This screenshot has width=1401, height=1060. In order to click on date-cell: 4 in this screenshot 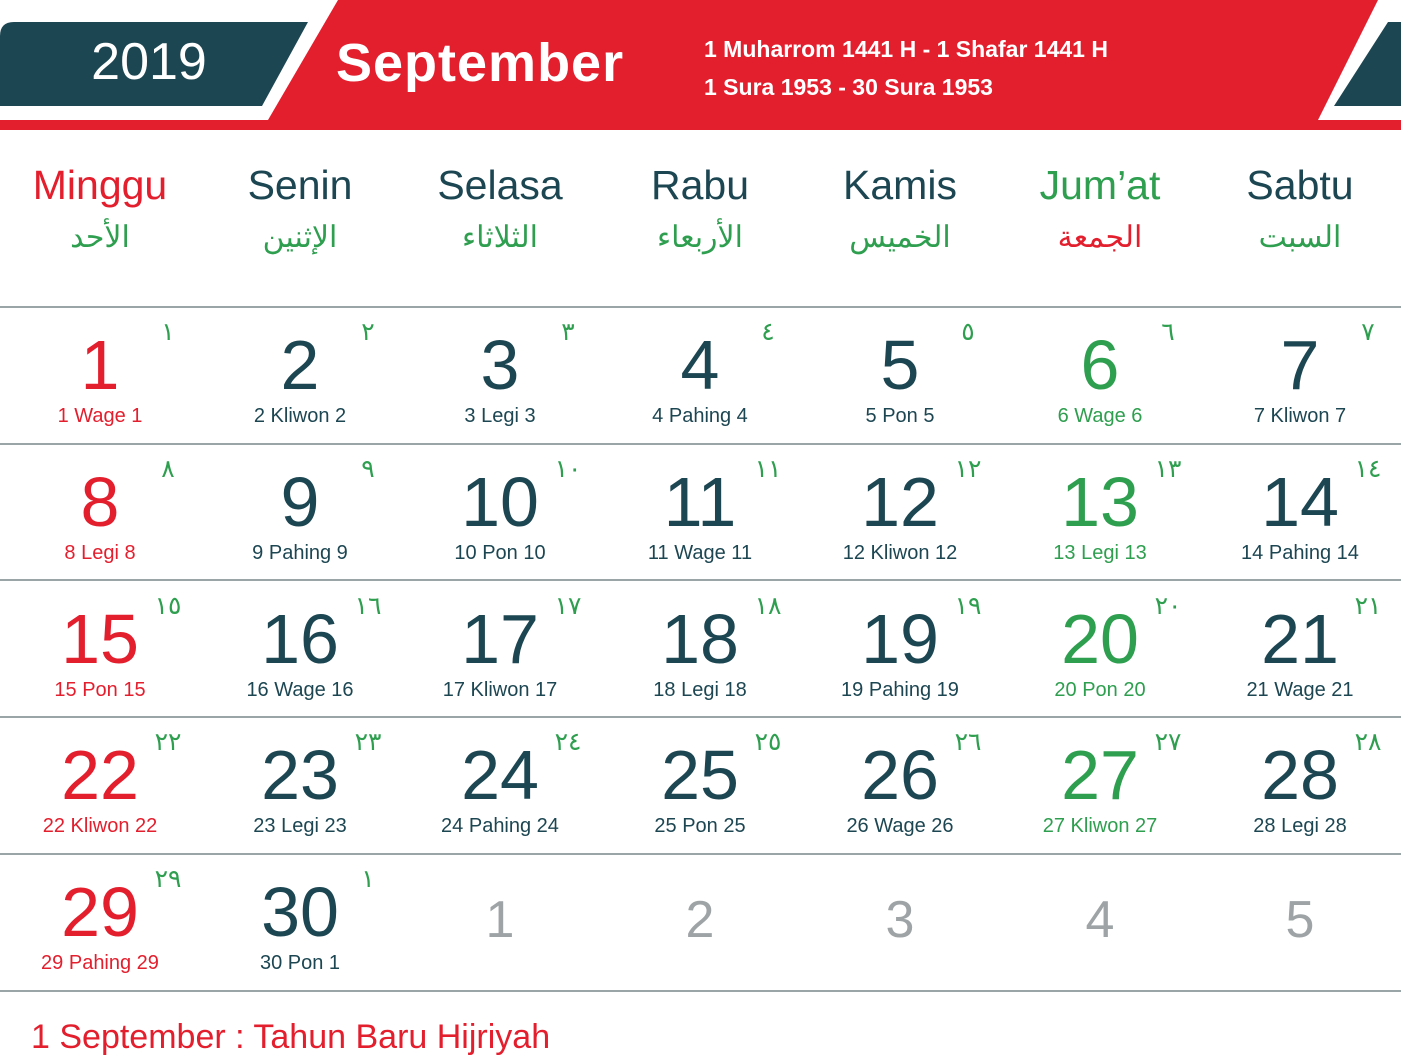, I will do `click(1100, 922)`.